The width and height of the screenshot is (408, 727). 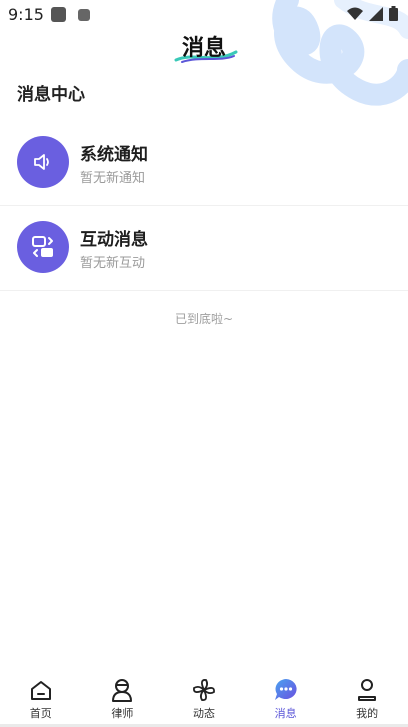 What do you see at coordinates (367, 713) in the screenshot?
I see `nav-label: 我的` at bounding box center [367, 713].